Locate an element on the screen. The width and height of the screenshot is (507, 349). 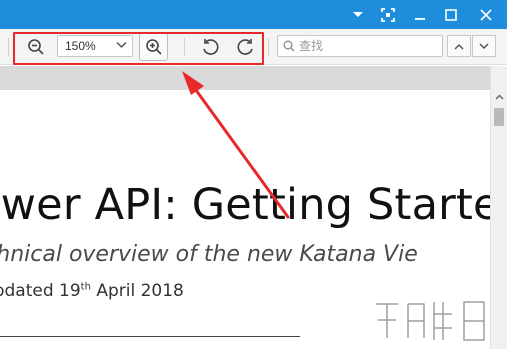
minimize-icon is located at coordinates (420, 15).